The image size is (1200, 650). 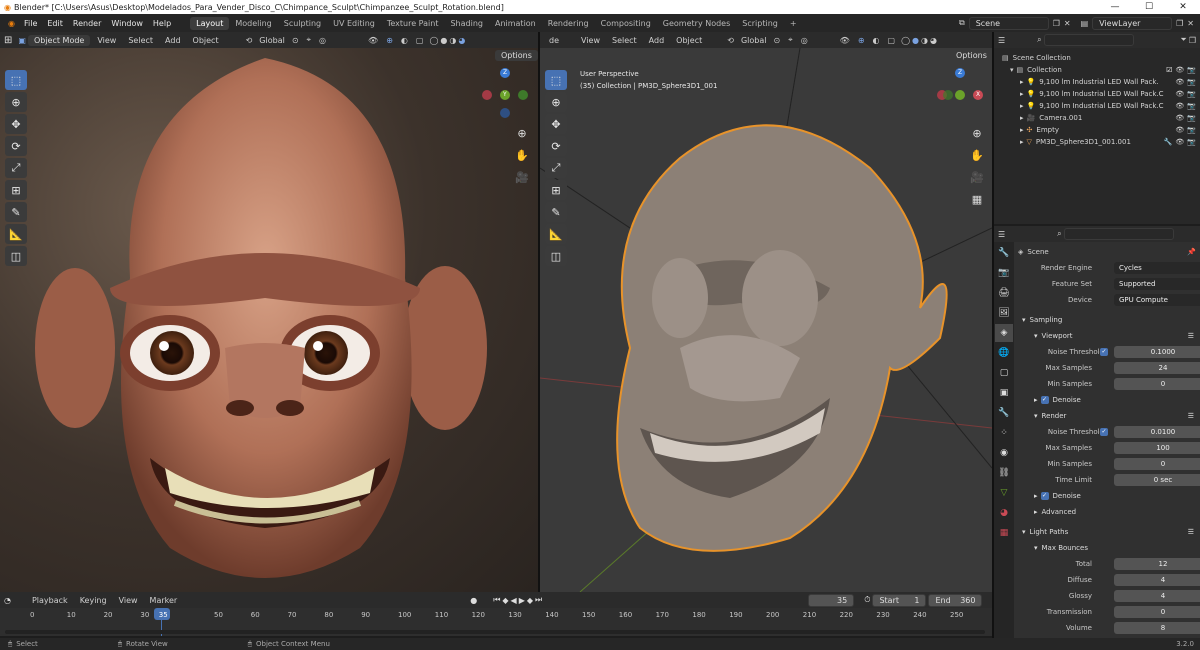 I want to click on editor-type-icon: ⊞, so click(x=8, y=40).